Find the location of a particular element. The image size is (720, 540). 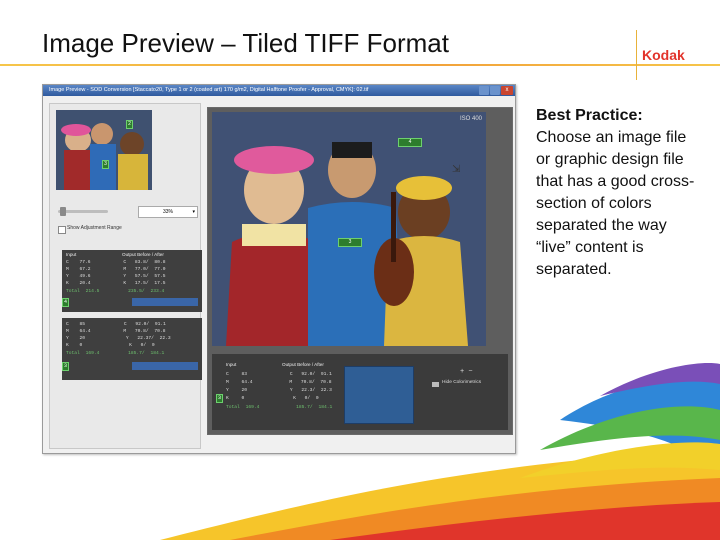

ink-value: 64.4 is located at coordinates (85, 331).